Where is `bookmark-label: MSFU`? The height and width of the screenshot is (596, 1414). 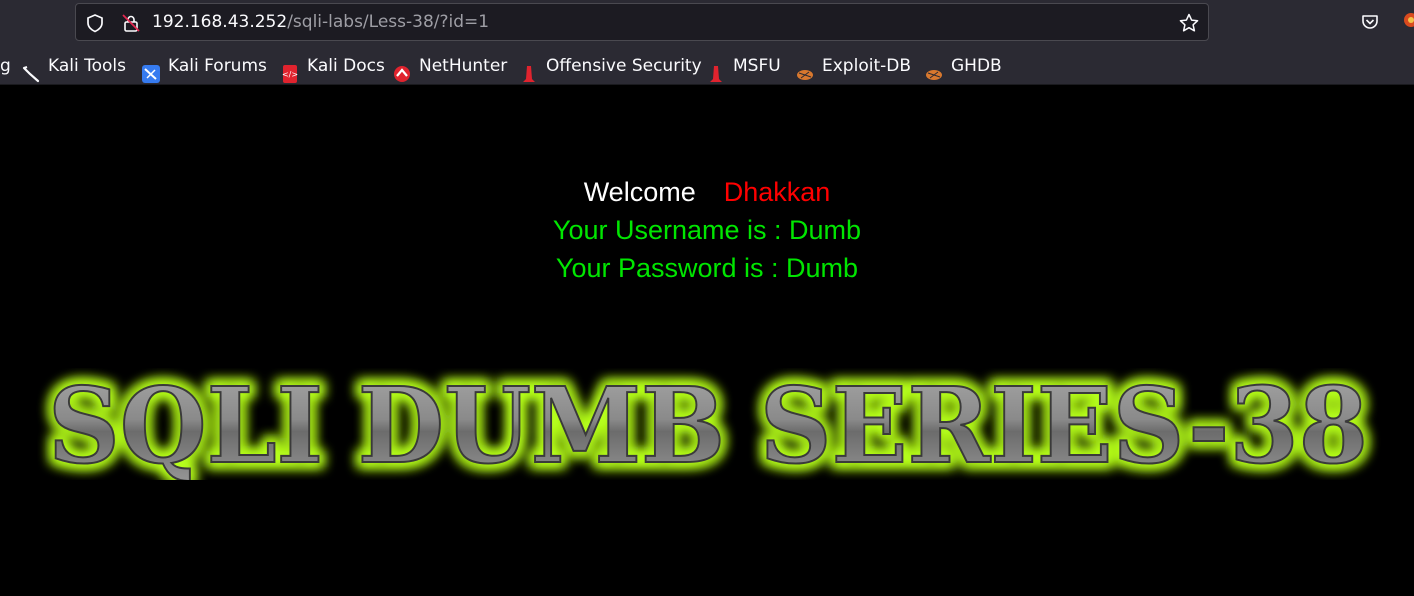 bookmark-label: MSFU is located at coordinates (757, 66).